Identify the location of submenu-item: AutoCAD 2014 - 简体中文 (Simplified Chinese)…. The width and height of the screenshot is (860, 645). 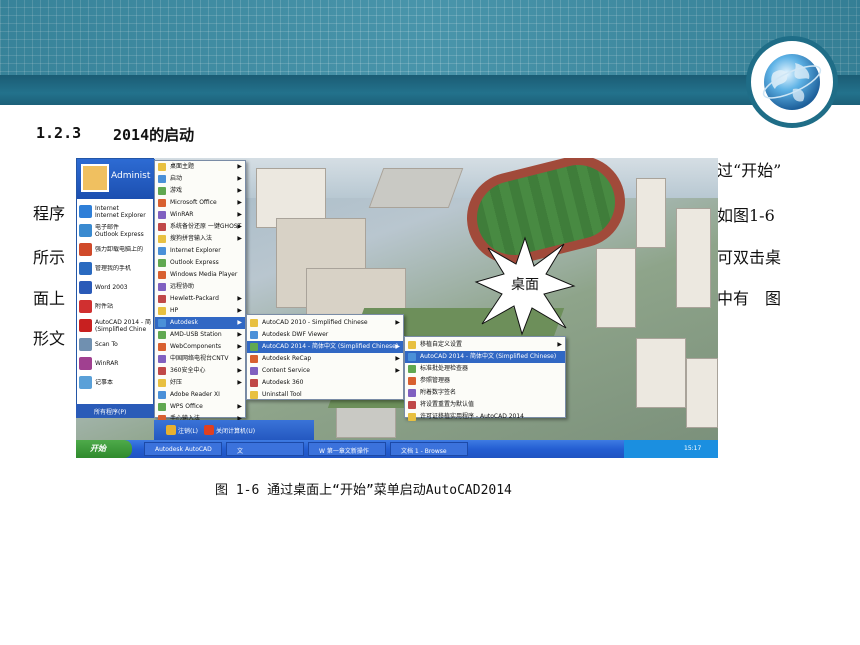
(325, 347).